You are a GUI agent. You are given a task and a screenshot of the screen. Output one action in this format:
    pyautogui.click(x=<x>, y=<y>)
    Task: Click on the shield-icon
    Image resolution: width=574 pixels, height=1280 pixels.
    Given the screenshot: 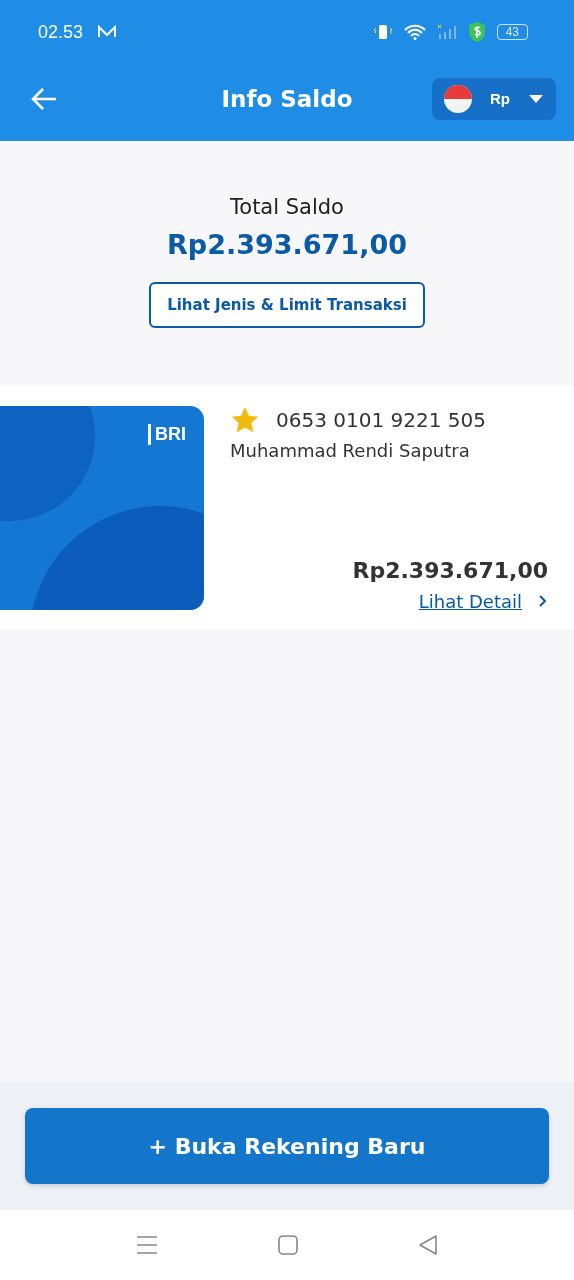 What is the action you would take?
    pyautogui.click(x=476, y=32)
    